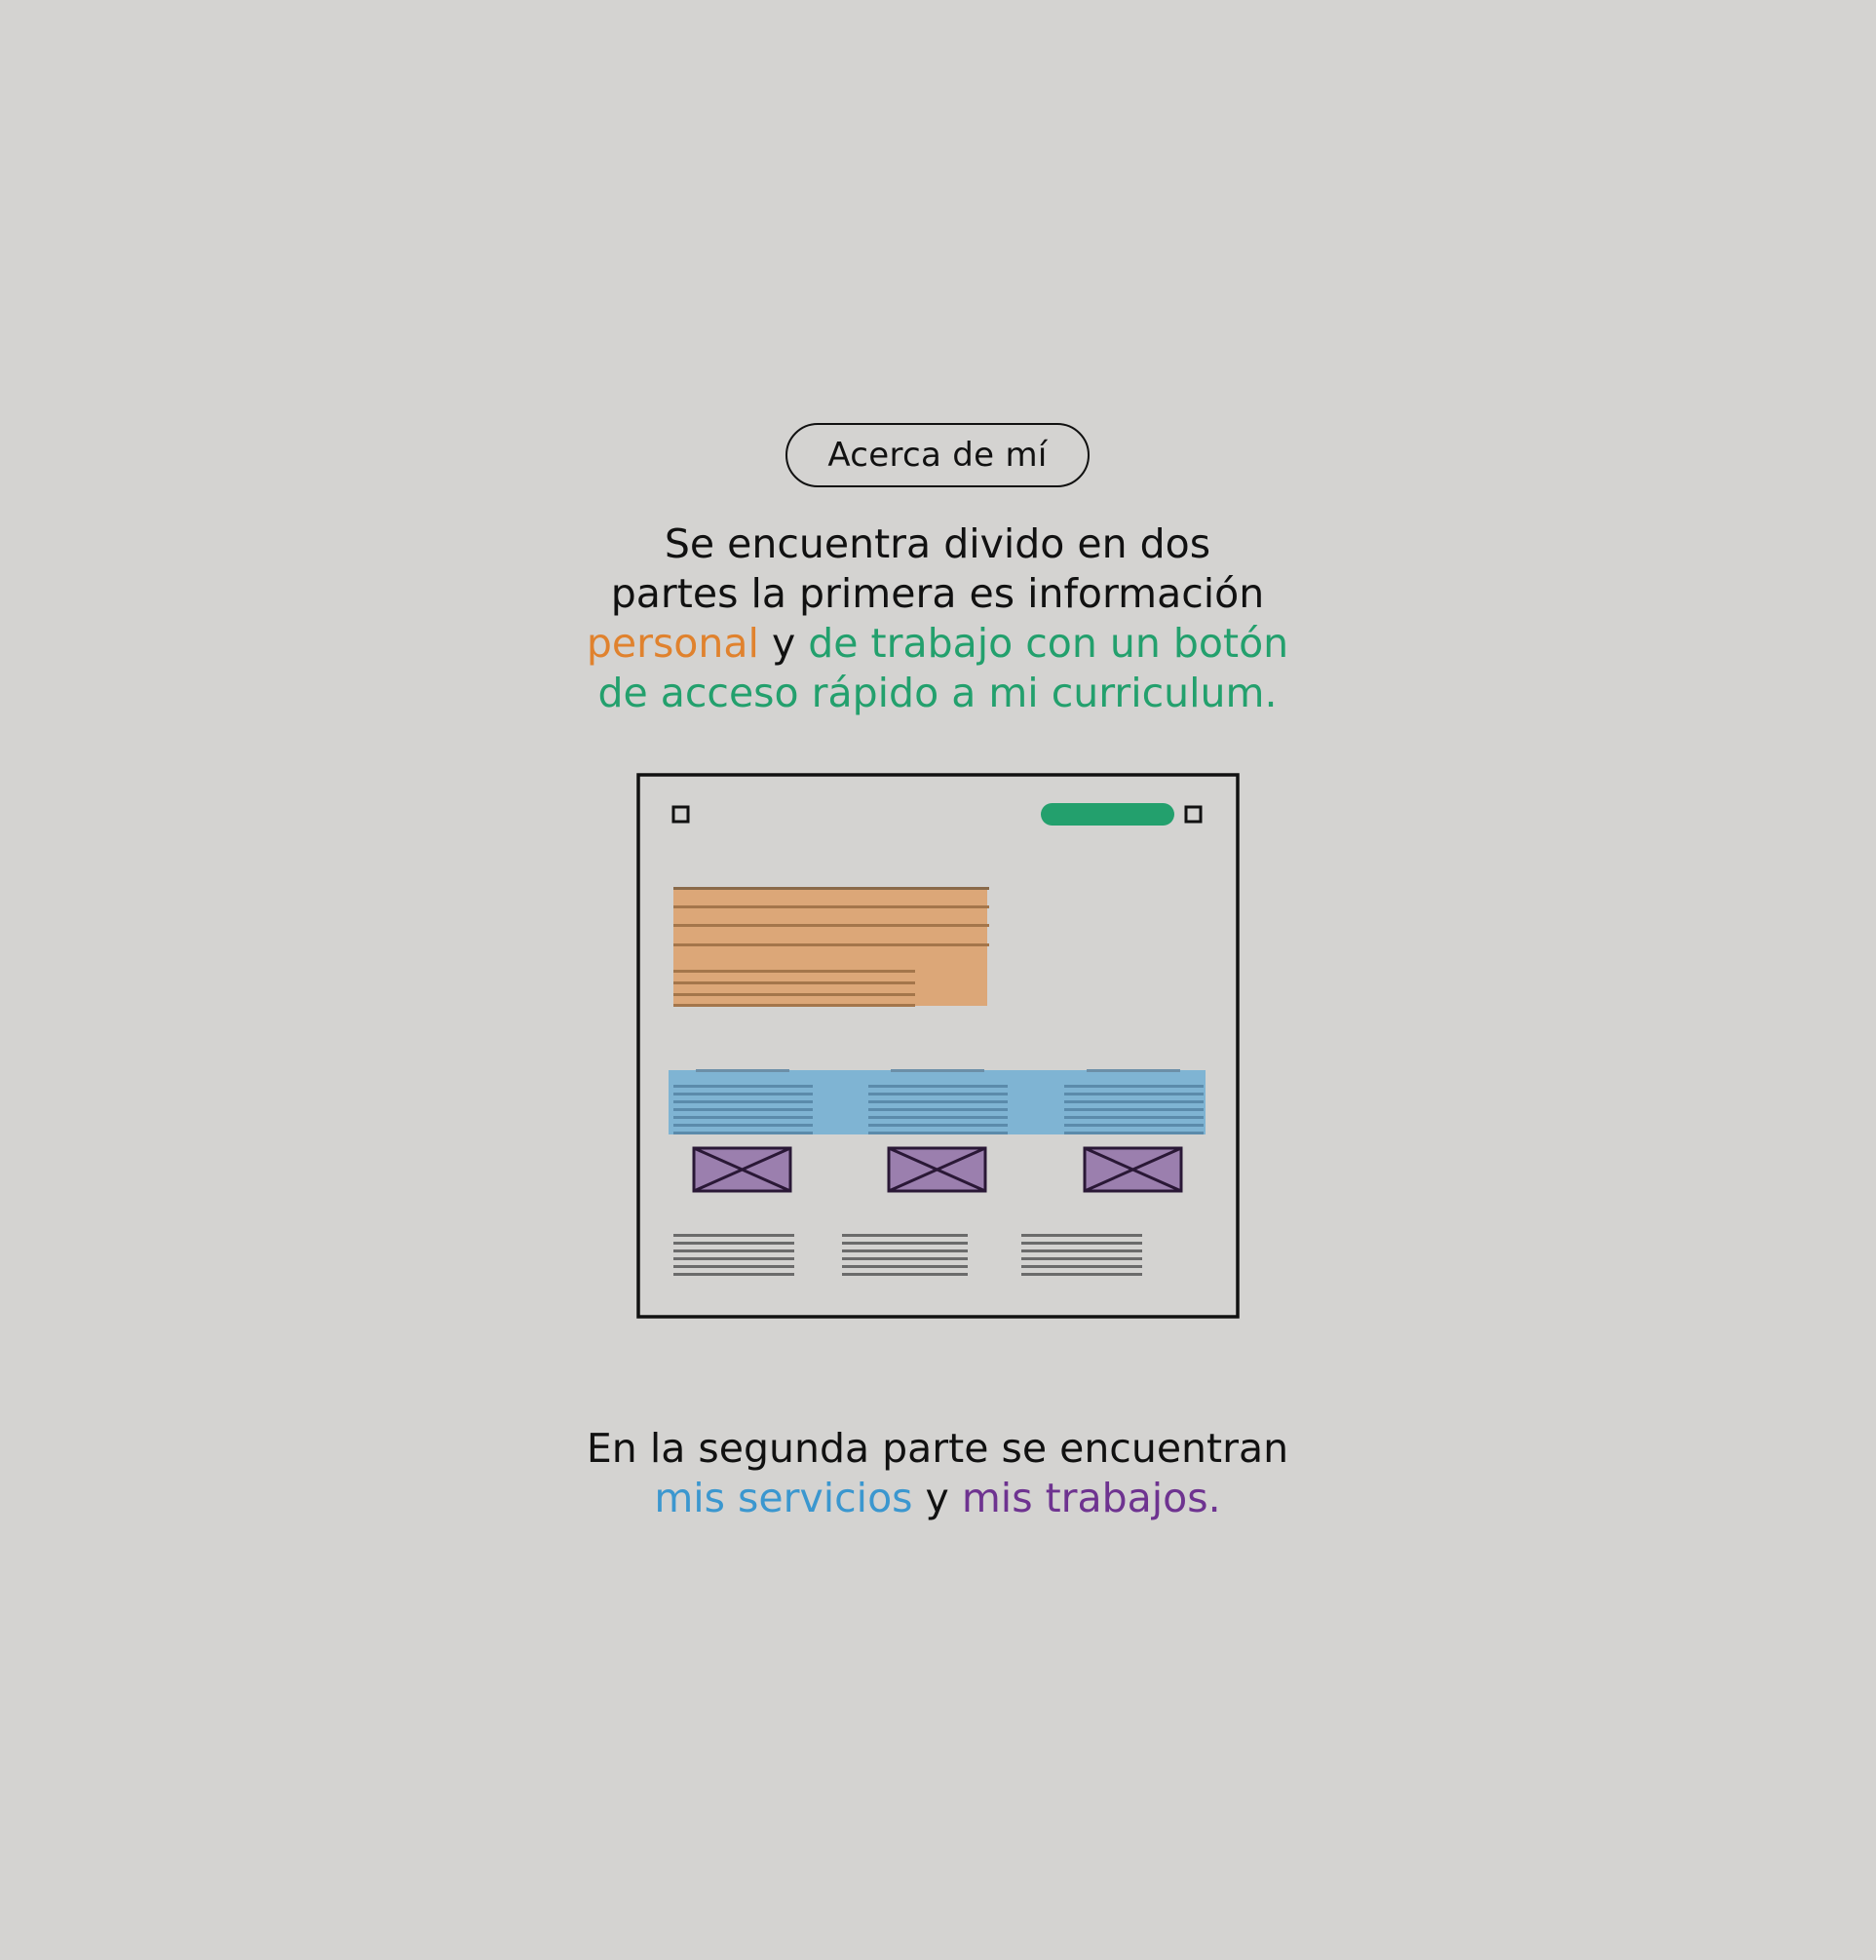 The height and width of the screenshot is (1960, 1876). I want to click on intro-line-3: personal y de trabajo con un botón, so click(937, 644).